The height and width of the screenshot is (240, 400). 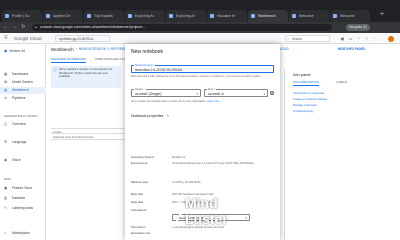 I want to click on terminal-icon: ▭, so click(x=350, y=38).